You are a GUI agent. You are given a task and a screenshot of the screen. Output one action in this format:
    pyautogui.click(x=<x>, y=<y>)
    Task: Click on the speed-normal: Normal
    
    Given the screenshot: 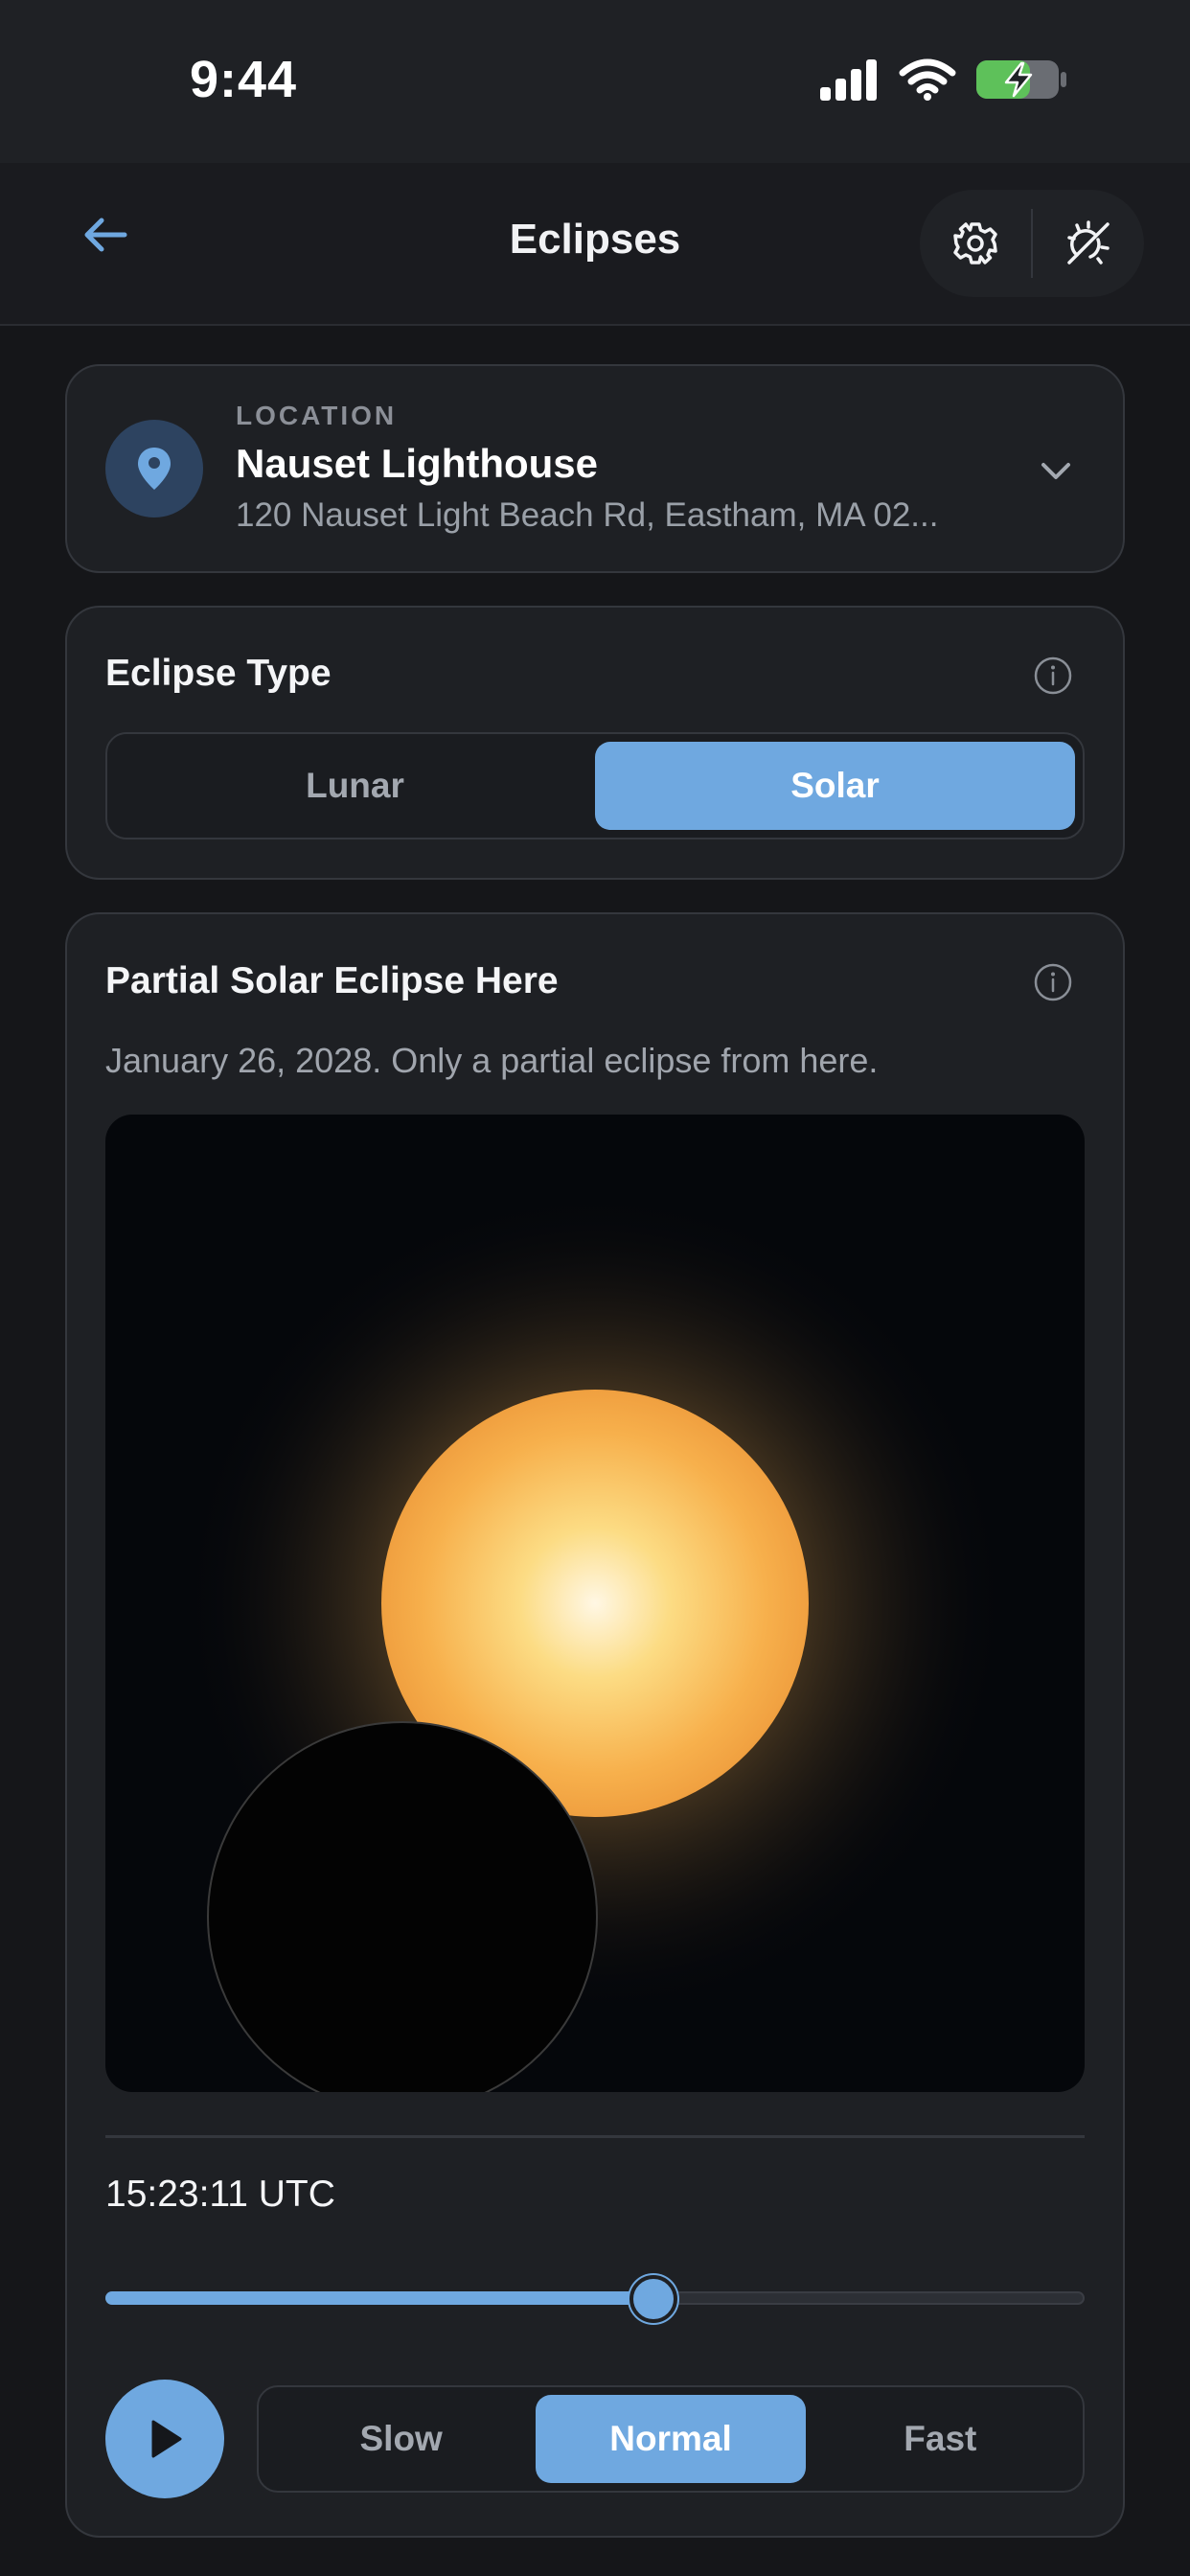 What is the action you would take?
    pyautogui.click(x=671, y=2439)
    